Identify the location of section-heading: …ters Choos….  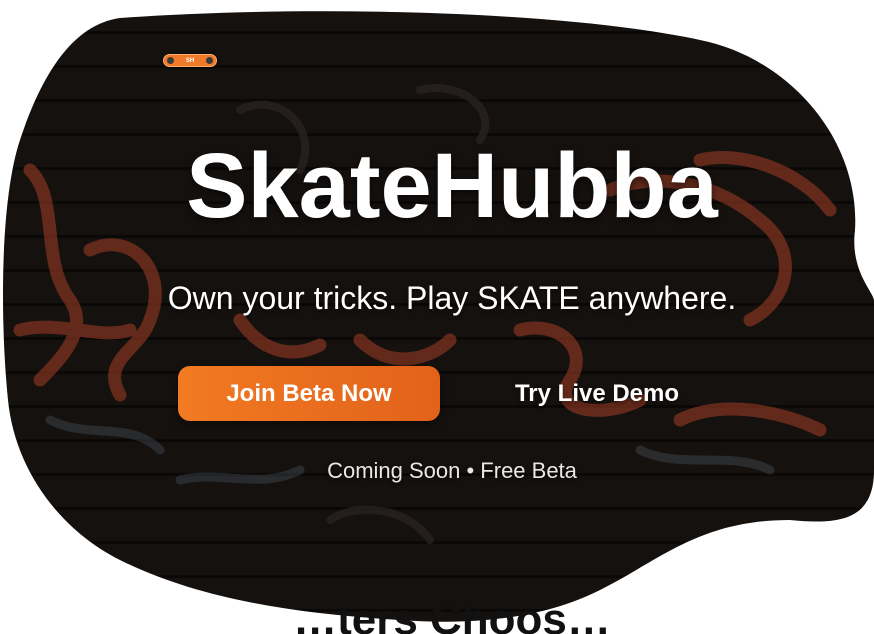
(452, 614).